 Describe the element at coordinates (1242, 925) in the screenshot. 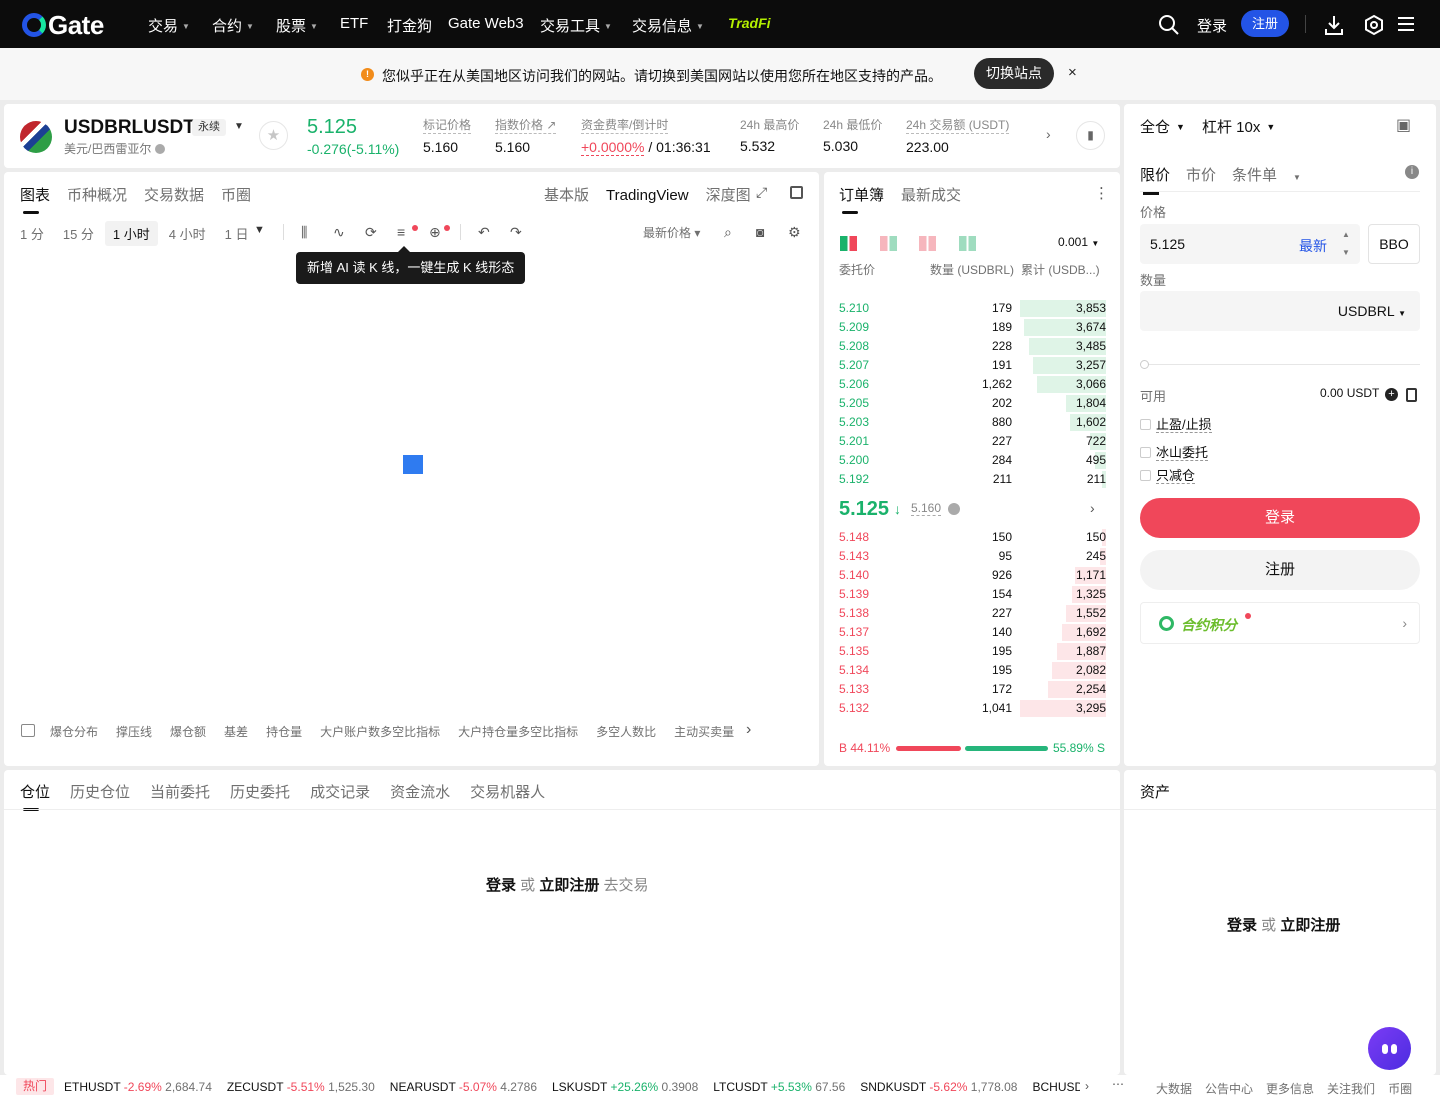

I see `assets-login-link: 登录` at that location.